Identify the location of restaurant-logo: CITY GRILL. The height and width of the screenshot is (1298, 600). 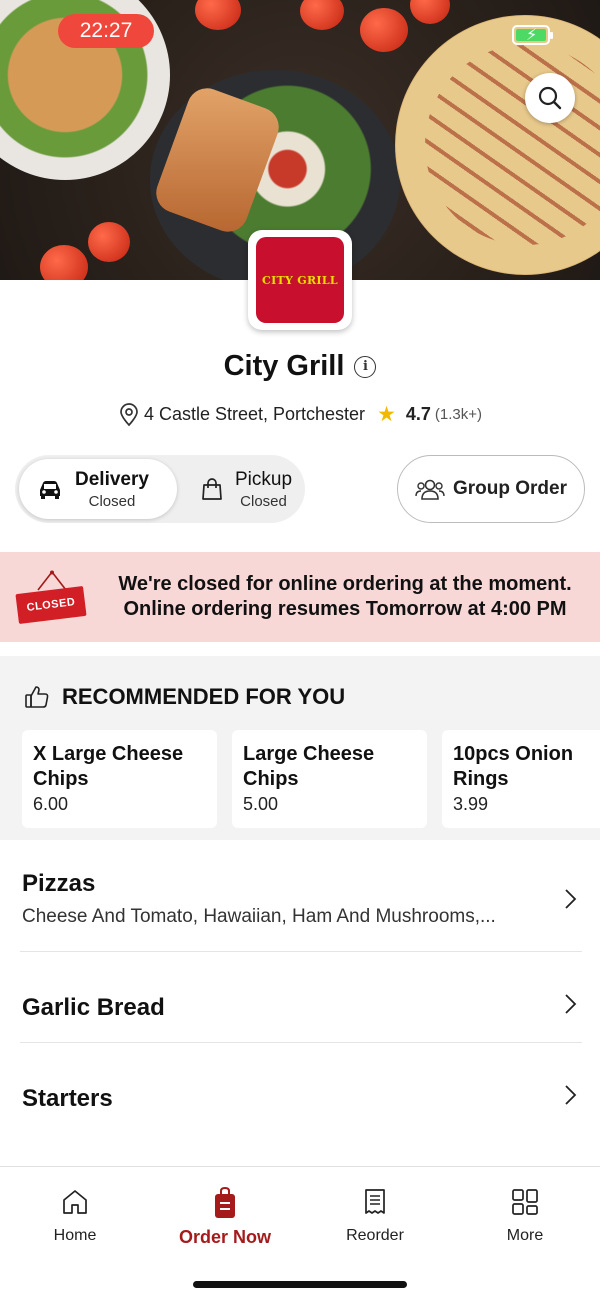
(300, 280).